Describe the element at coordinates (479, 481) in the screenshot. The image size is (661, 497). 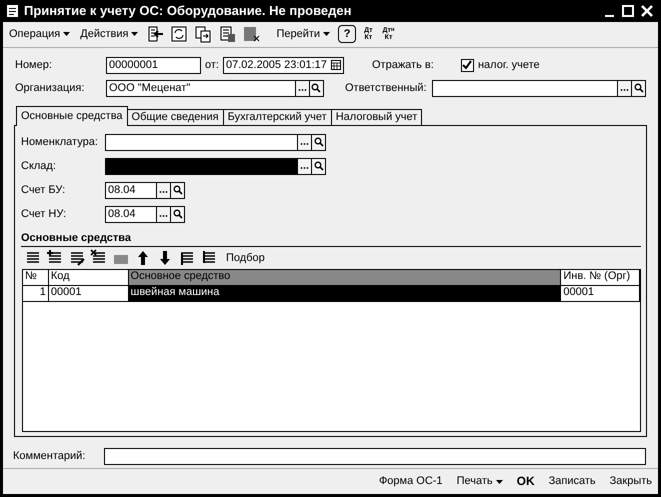
I see `footer-button: Печать` at that location.